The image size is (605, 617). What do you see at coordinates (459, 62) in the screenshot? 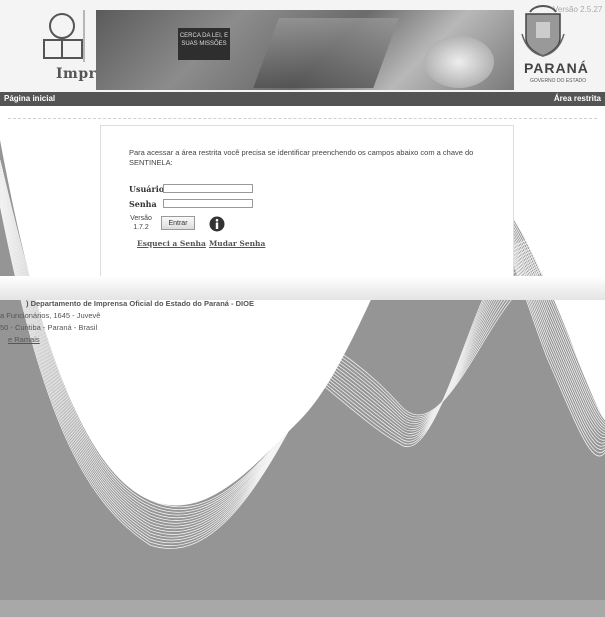
I see `banner-paper-roll` at bounding box center [459, 62].